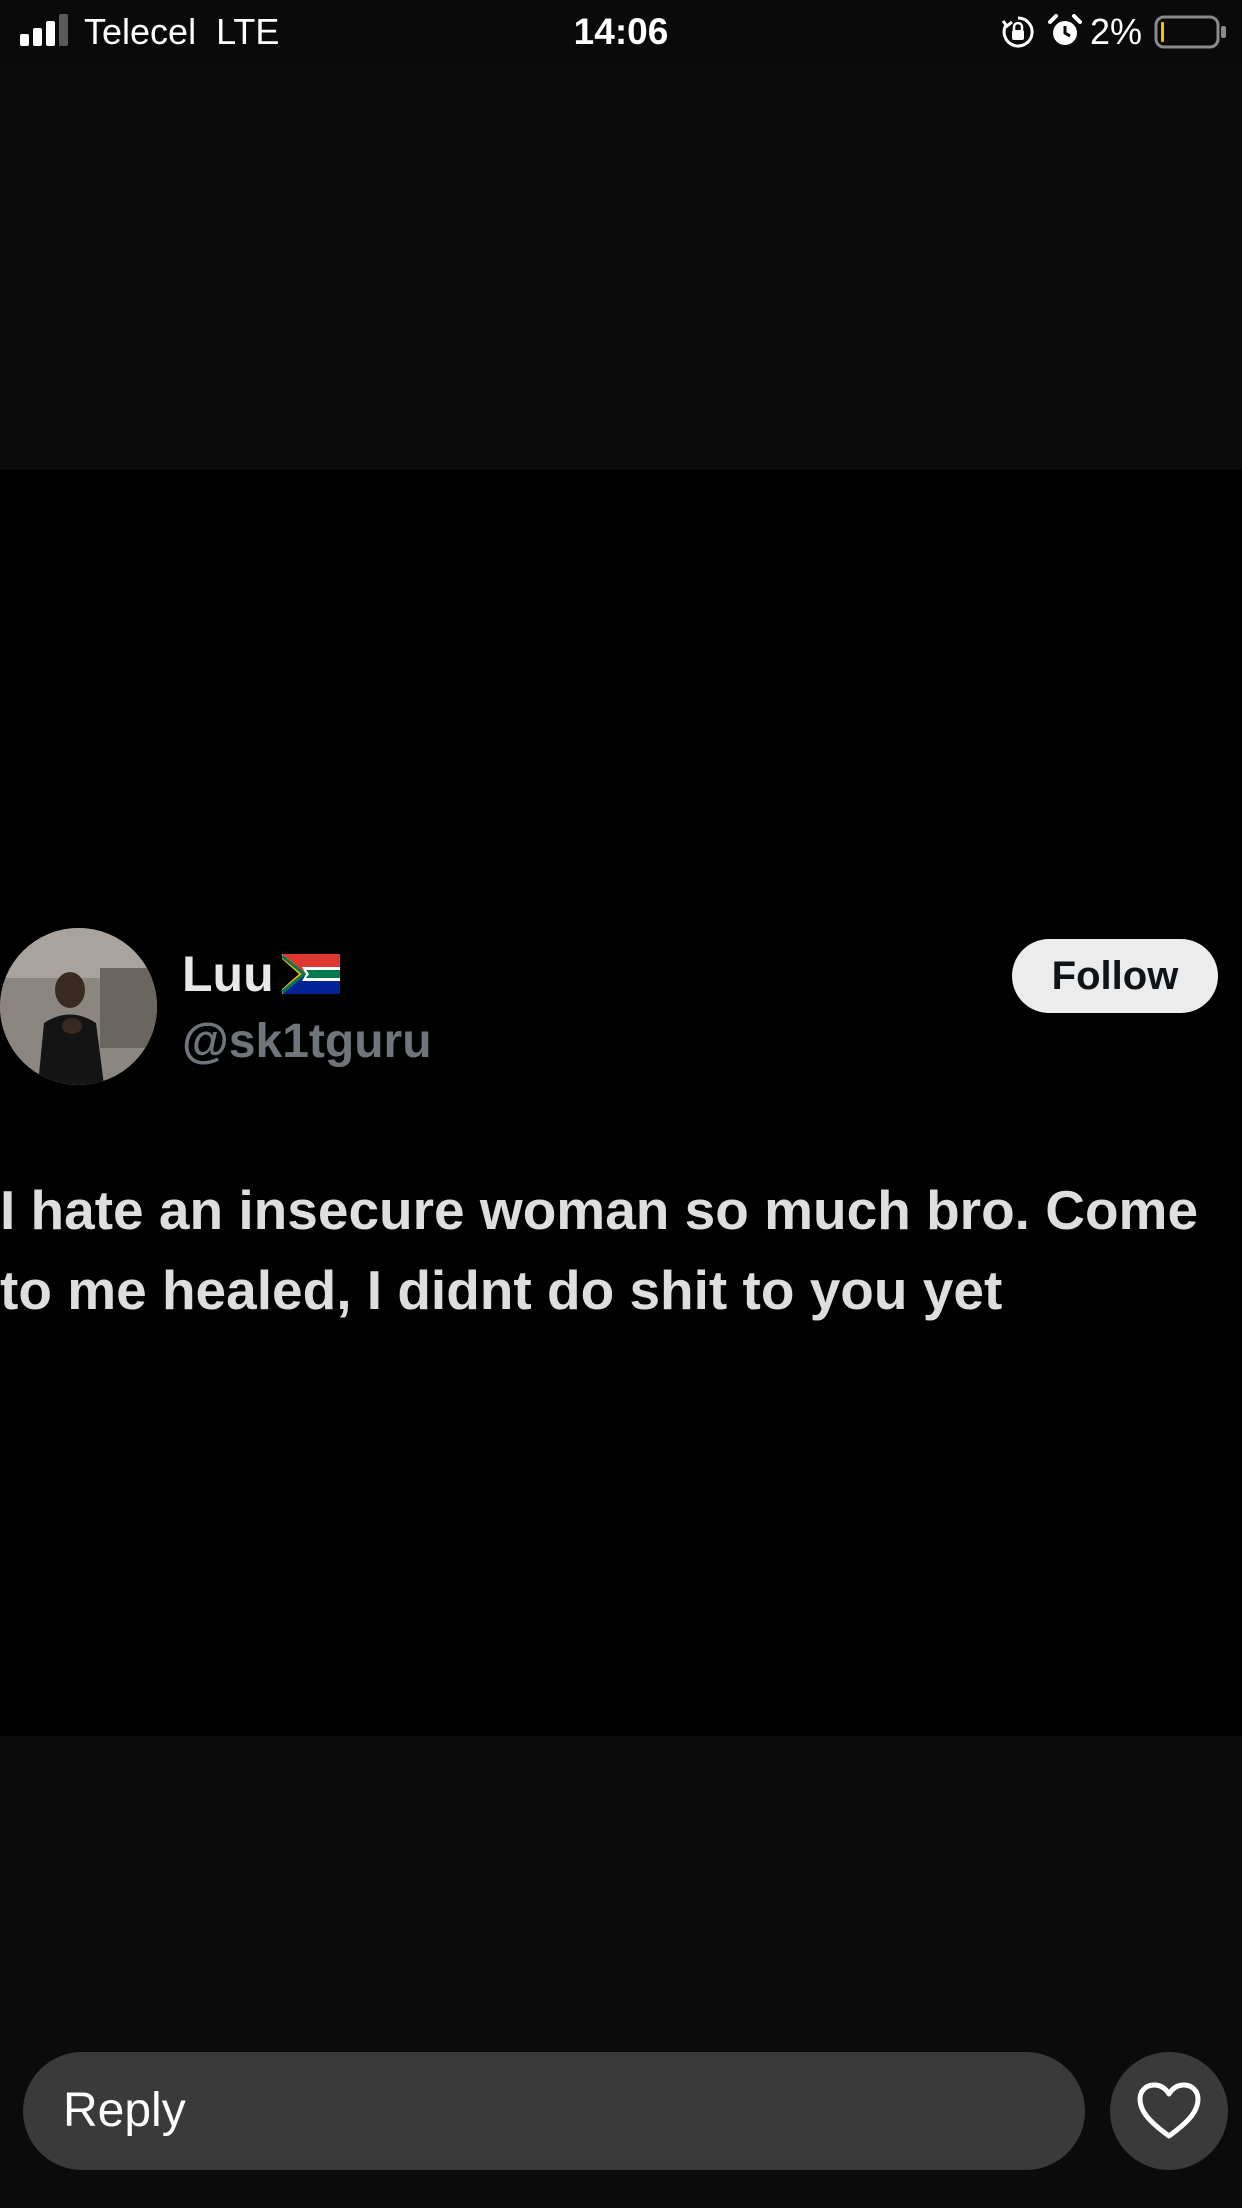  What do you see at coordinates (1115, 976) in the screenshot?
I see `follow-button: Follow` at bounding box center [1115, 976].